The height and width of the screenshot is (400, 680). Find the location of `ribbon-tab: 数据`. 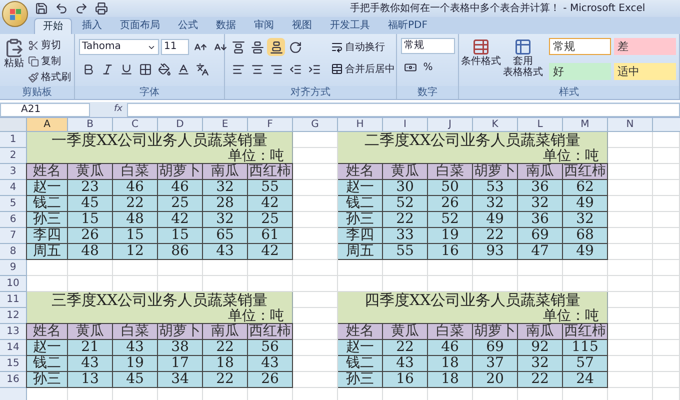

ribbon-tab: 数据 is located at coordinates (226, 26).